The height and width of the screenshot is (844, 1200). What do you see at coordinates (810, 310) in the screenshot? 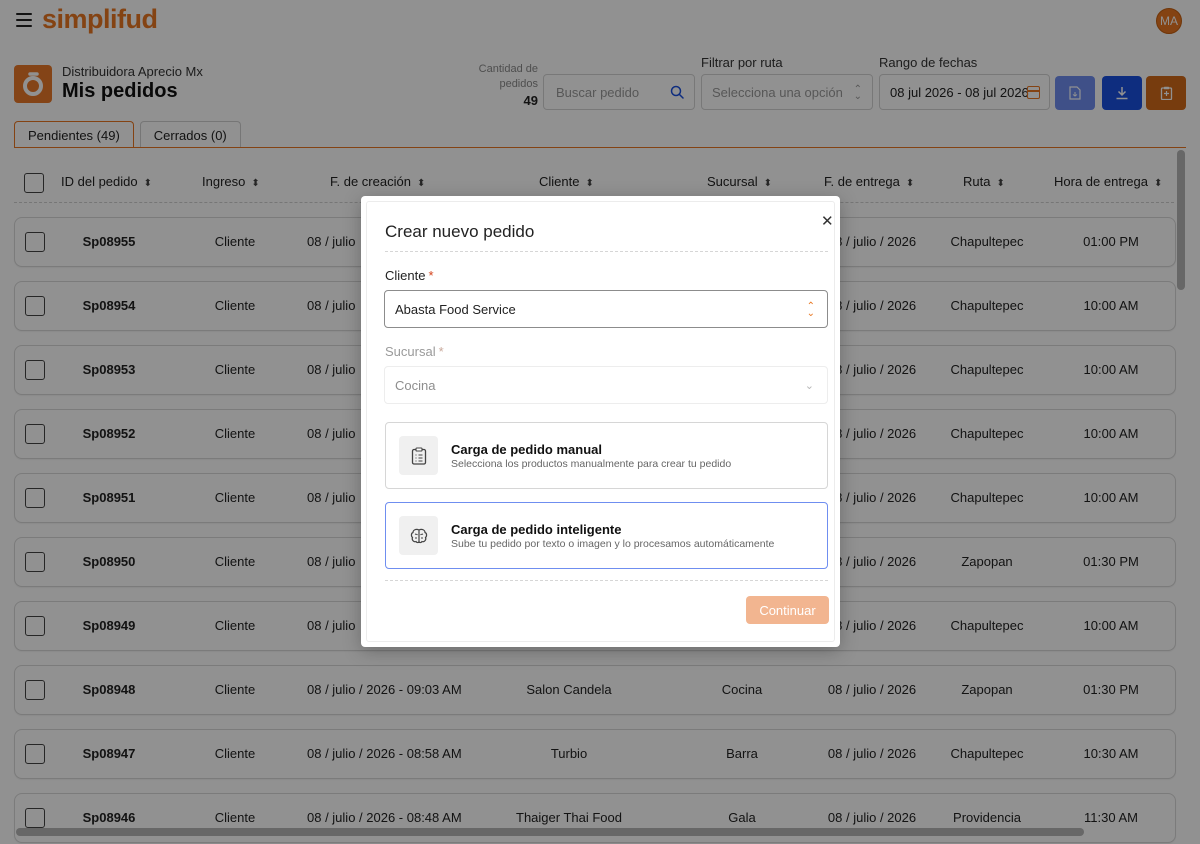
I see `updown-chevron-icon: ⌃ ⌄` at bounding box center [810, 310].